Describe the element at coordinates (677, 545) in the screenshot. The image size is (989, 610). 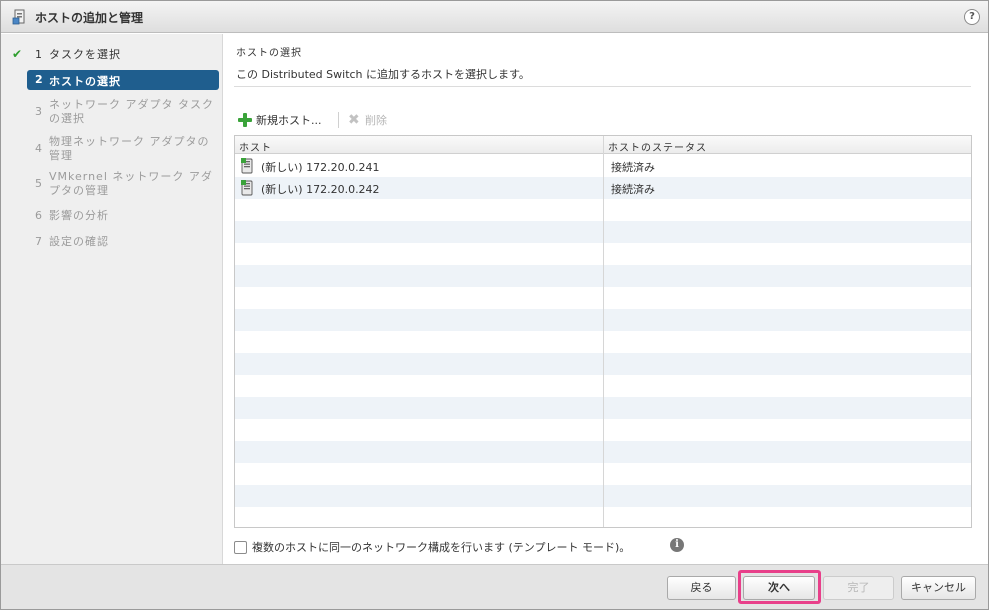
I see `info-icon: i` at that location.